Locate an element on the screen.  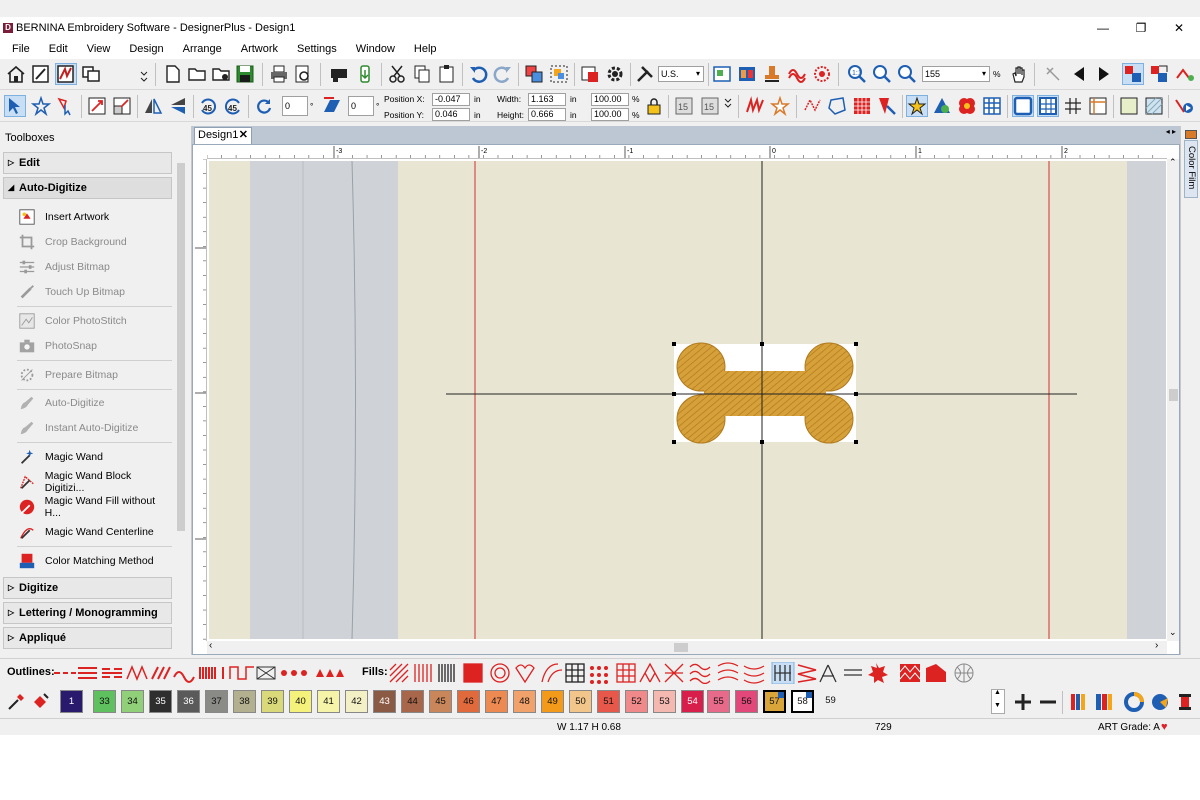
color-swatch-45: 45 is located at coordinates (440, 701).